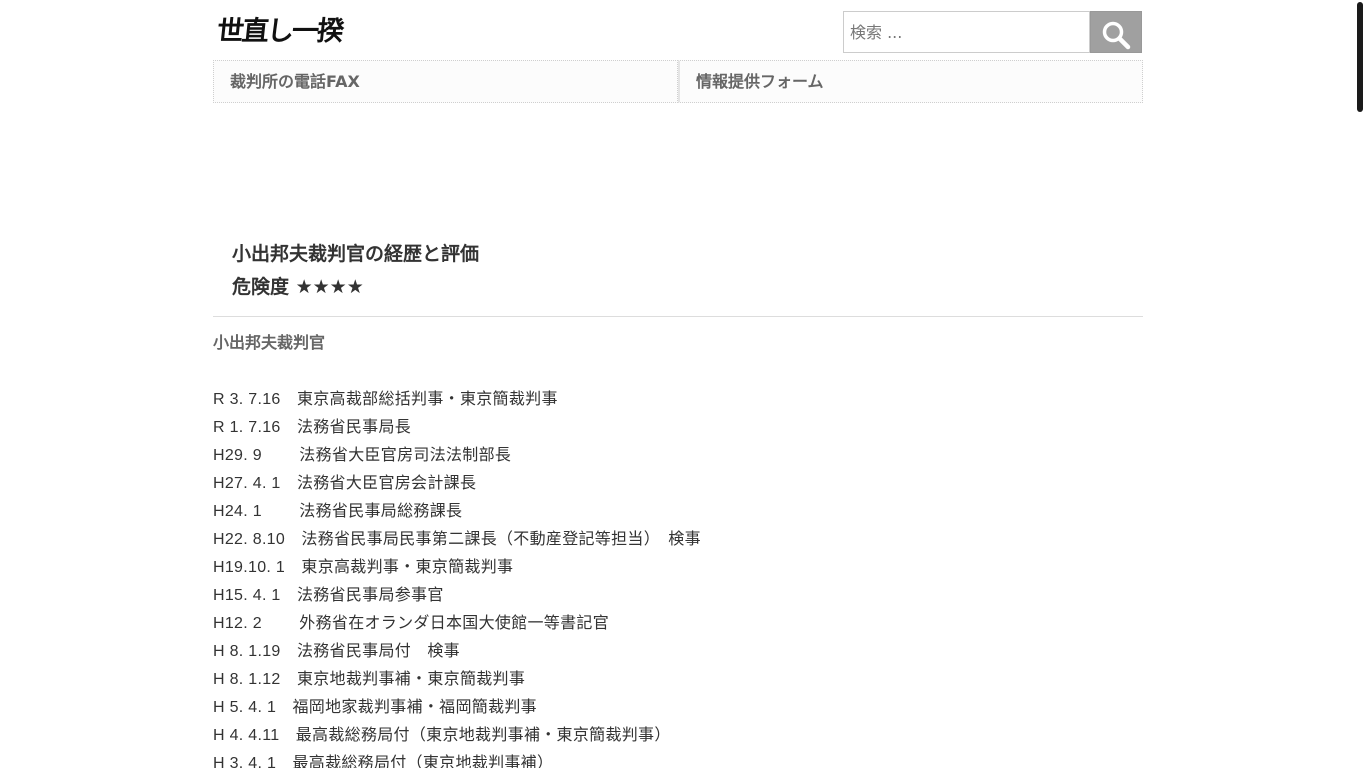  Describe the element at coordinates (381, 510) in the screenshot. I see `career-post: 法務省民事局総務課長` at that location.